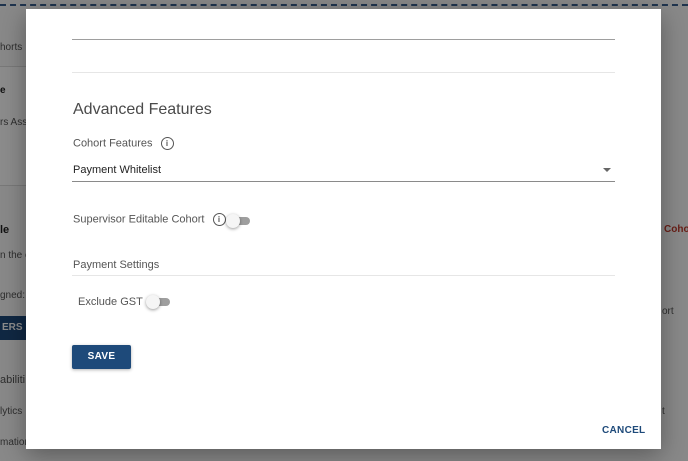 This screenshot has width=688, height=461. Describe the element at coordinates (623, 430) in the screenshot. I see `cancel-button: CANCEL` at that location.